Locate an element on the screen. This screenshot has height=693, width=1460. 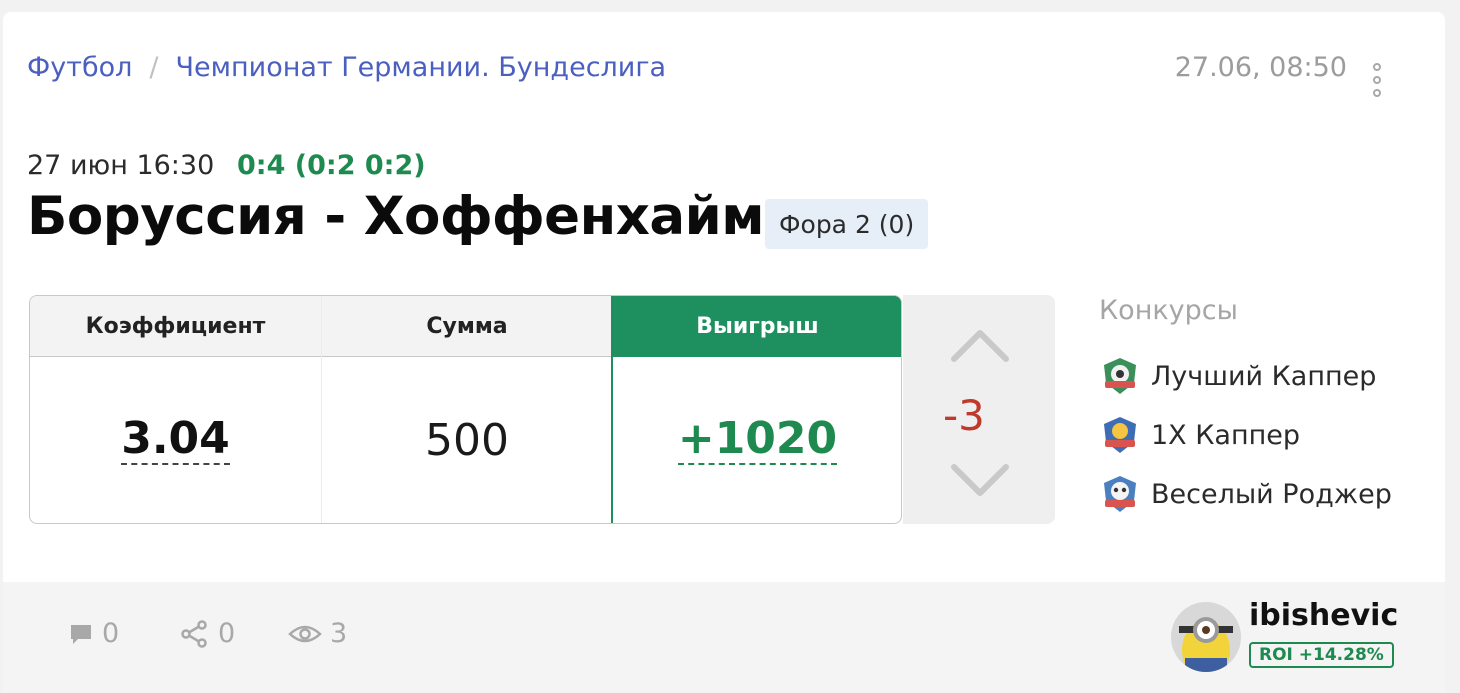
username: ibishevic is located at coordinates (1323, 615).